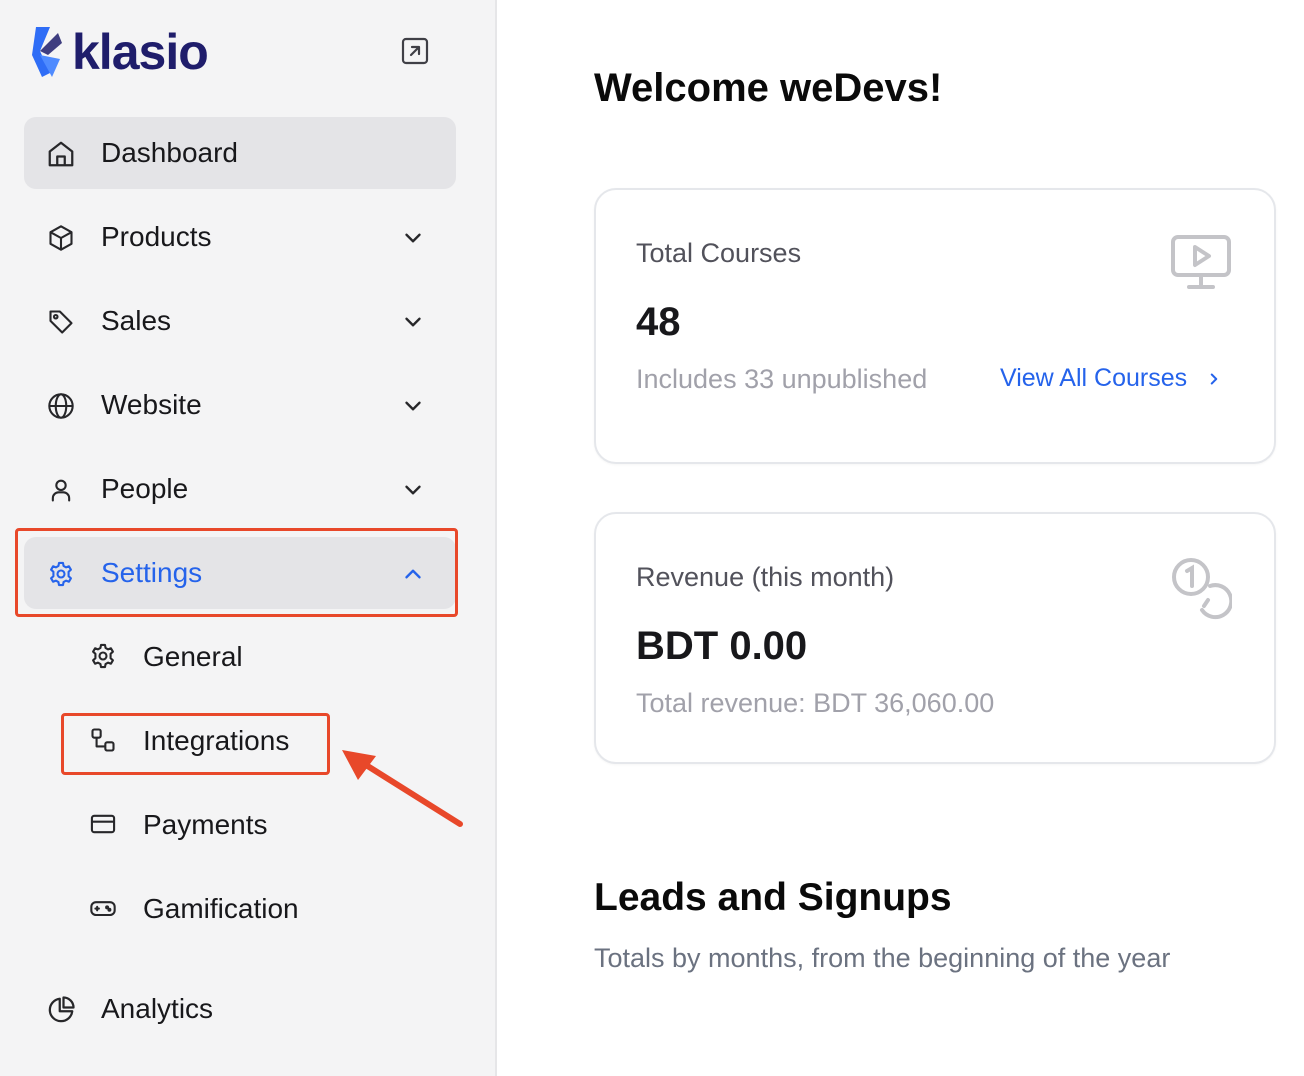 This screenshot has width=1304, height=1076. Describe the element at coordinates (413, 574) in the screenshot. I see `chevron-up-icon` at that location.